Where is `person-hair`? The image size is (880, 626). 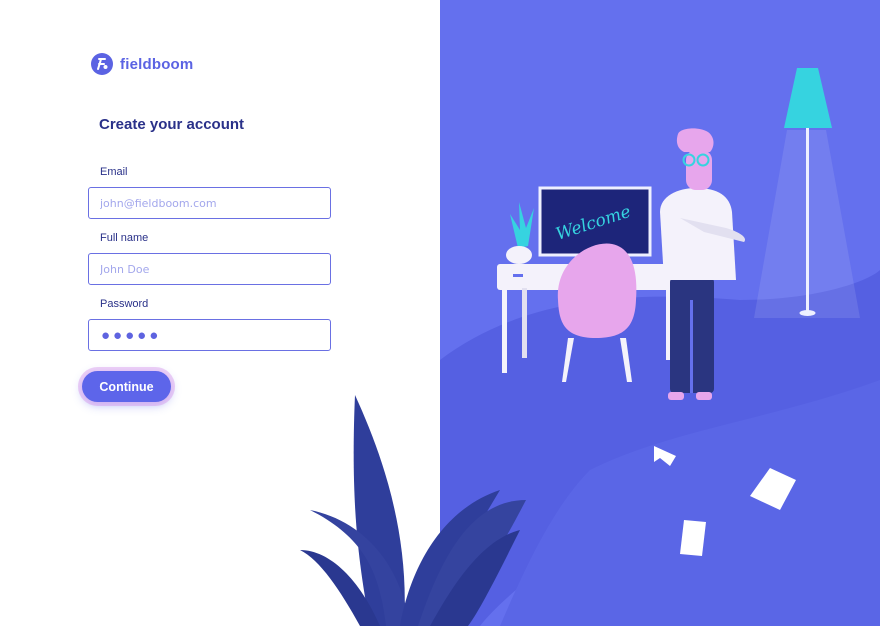
person-hair is located at coordinates (695, 140).